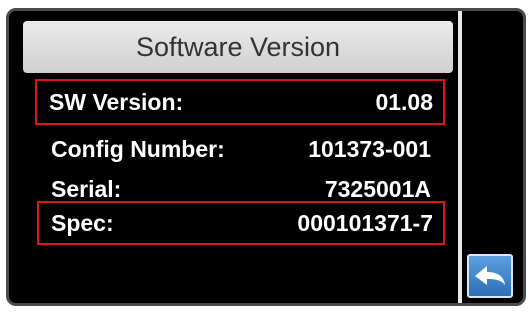  Describe the element at coordinates (365, 222) in the screenshot. I see `spec-value: 000101371-7` at that location.